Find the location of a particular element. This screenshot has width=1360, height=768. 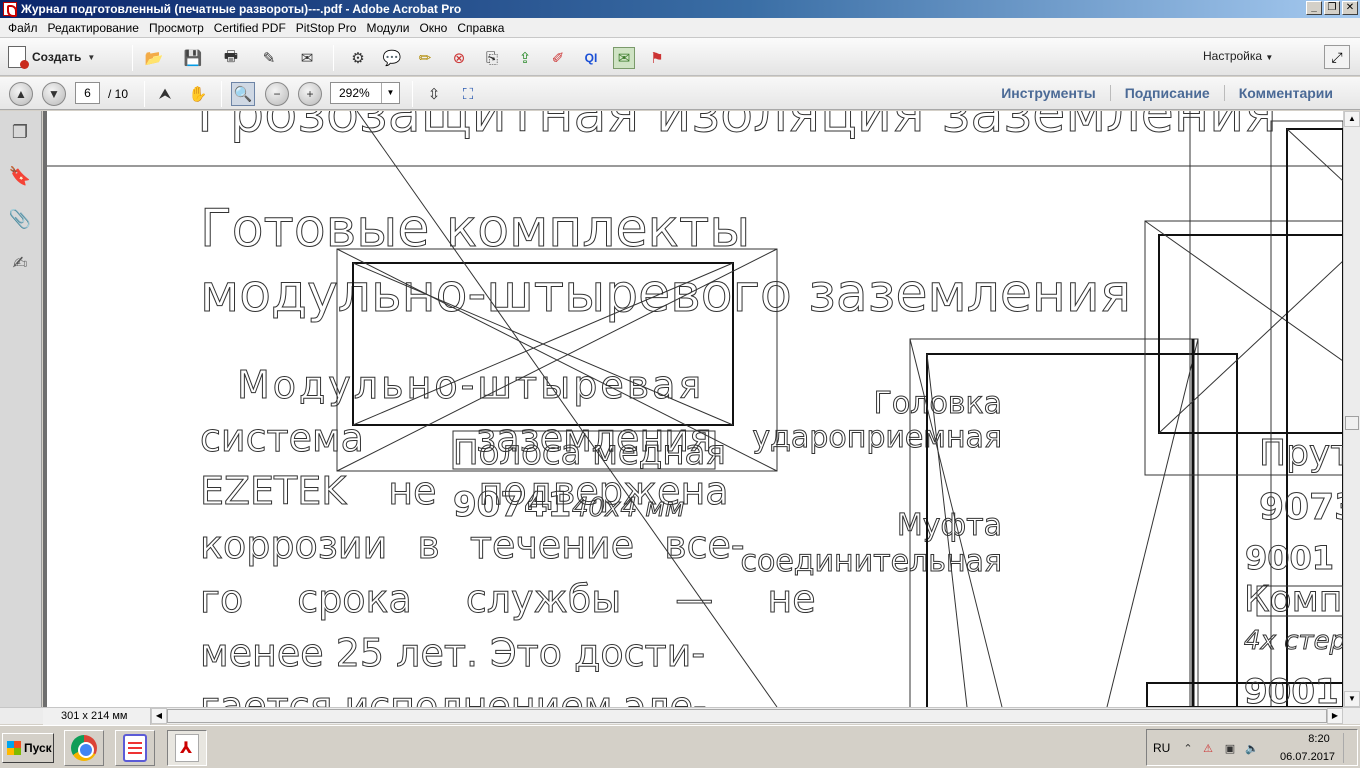

create-label: Создать is located at coordinates (57, 57).